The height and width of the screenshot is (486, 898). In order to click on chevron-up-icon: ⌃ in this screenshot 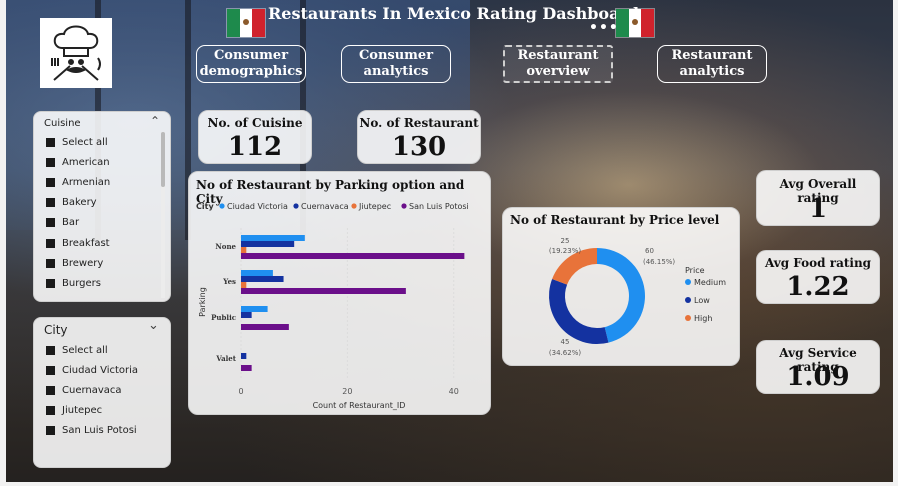, I will do `click(155, 121)`.